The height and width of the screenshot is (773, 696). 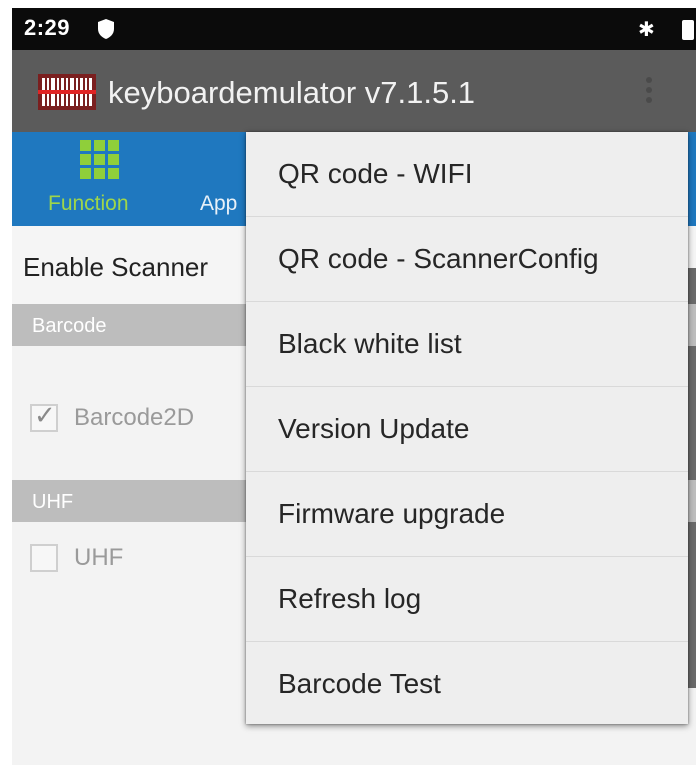 I want to click on menu-item-qr-scannerconfig: QR code - ScannerConfig, so click(x=467, y=259).